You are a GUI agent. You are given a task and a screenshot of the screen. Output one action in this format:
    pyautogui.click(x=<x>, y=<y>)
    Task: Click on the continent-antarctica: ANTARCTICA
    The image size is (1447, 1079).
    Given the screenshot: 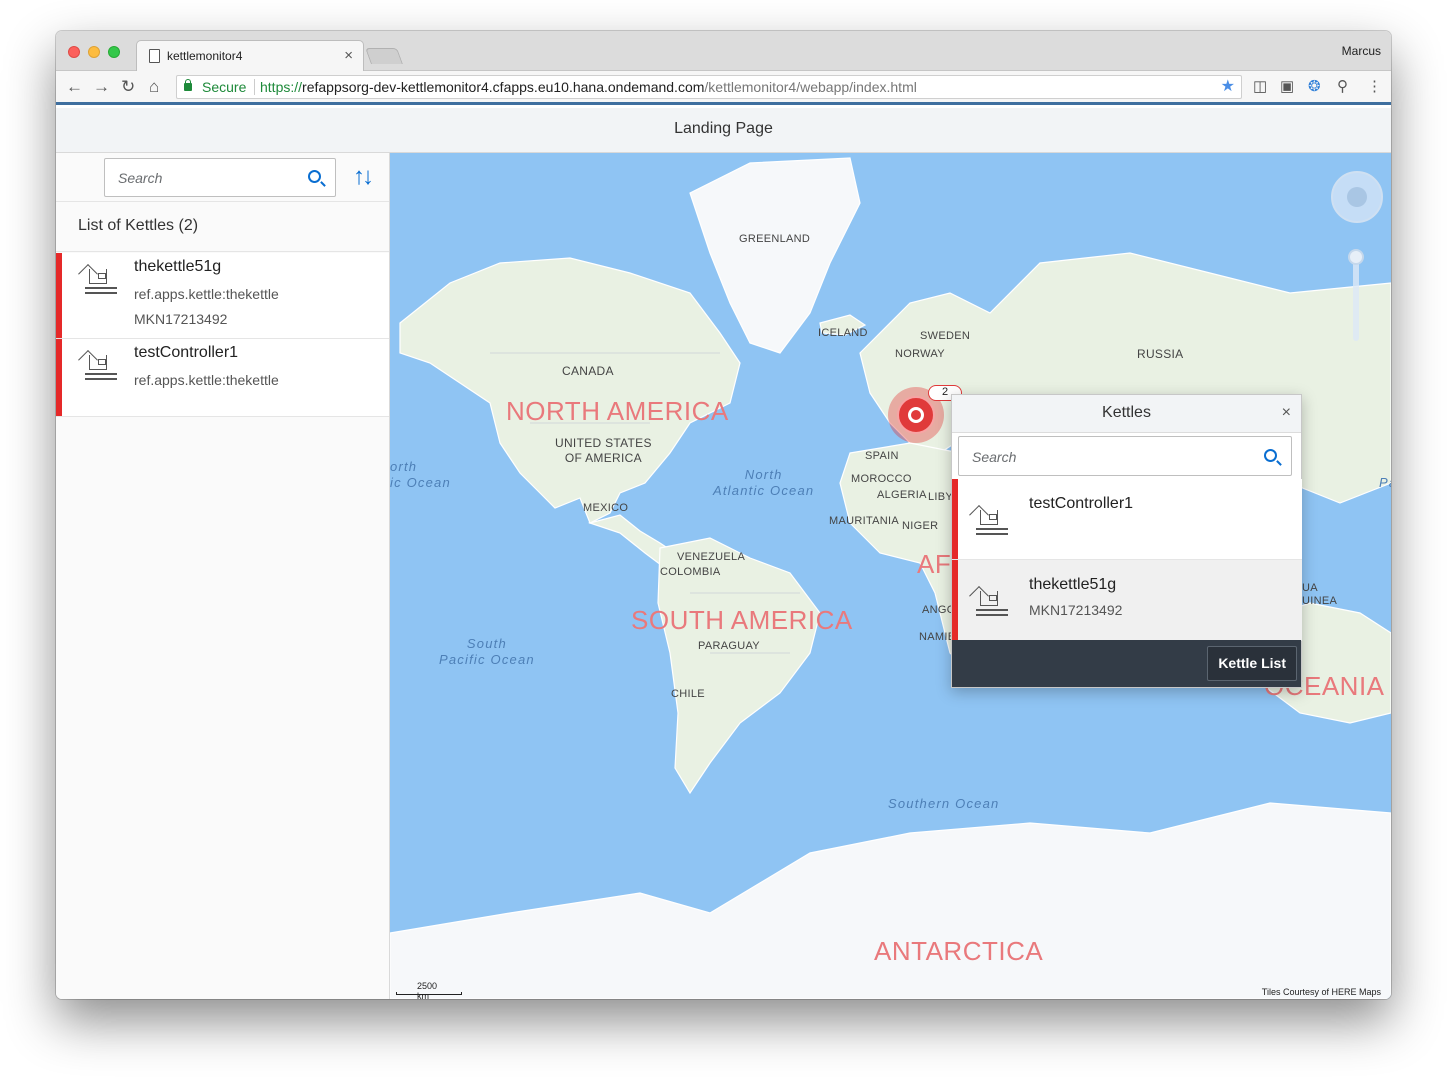 What is the action you would take?
    pyautogui.click(x=959, y=951)
    